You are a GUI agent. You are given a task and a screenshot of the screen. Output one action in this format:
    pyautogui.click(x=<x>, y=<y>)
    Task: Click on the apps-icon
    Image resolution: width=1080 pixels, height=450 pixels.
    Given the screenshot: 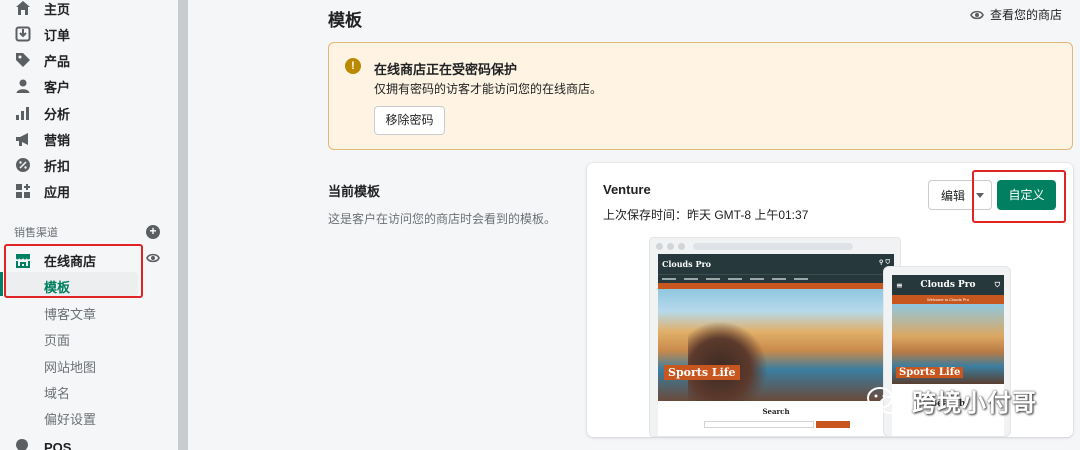 What is the action you would take?
    pyautogui.click(x=23, y=191)
    